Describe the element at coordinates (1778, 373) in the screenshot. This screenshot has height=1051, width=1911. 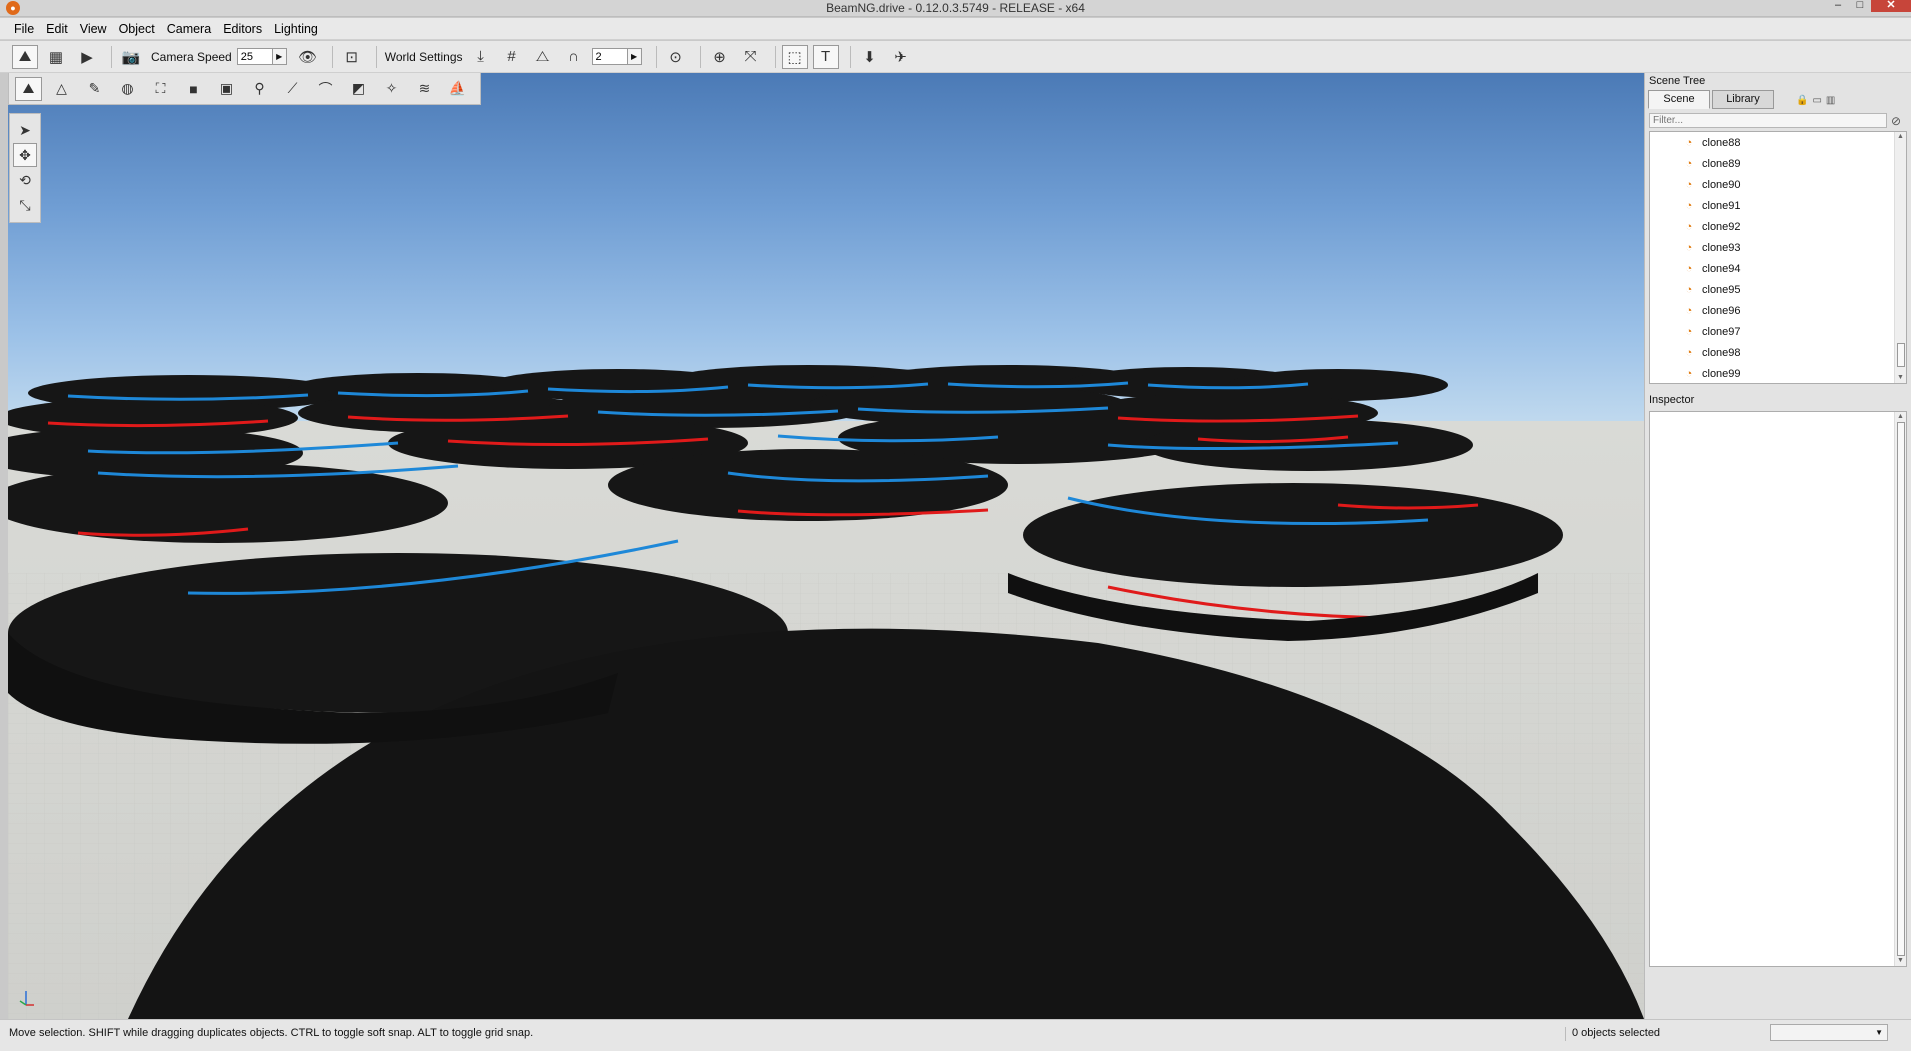
I see `list-item: ◔ clone99` at that location.